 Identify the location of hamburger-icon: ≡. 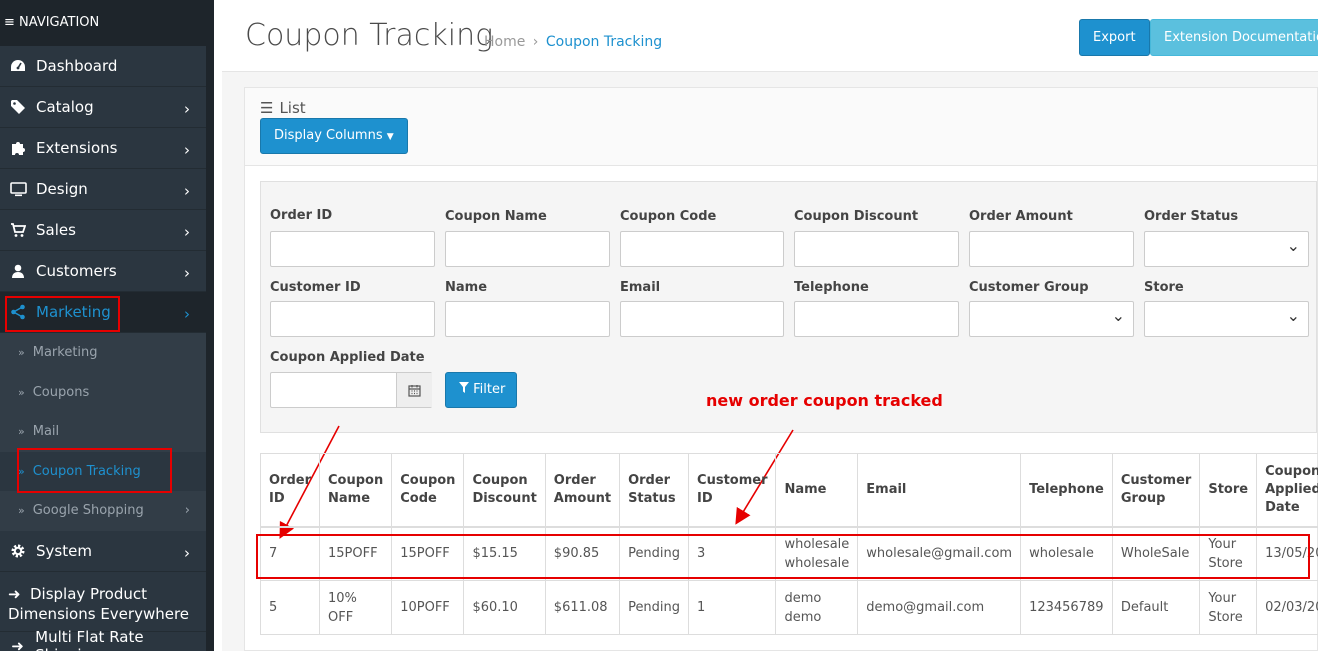
(9, 22).